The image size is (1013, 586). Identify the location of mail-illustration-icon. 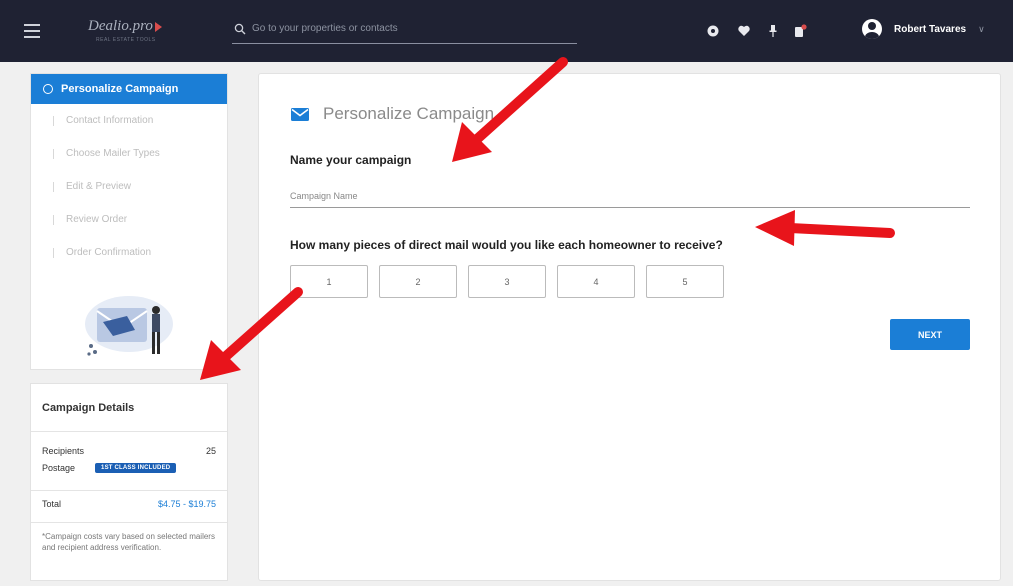
(129, 326).